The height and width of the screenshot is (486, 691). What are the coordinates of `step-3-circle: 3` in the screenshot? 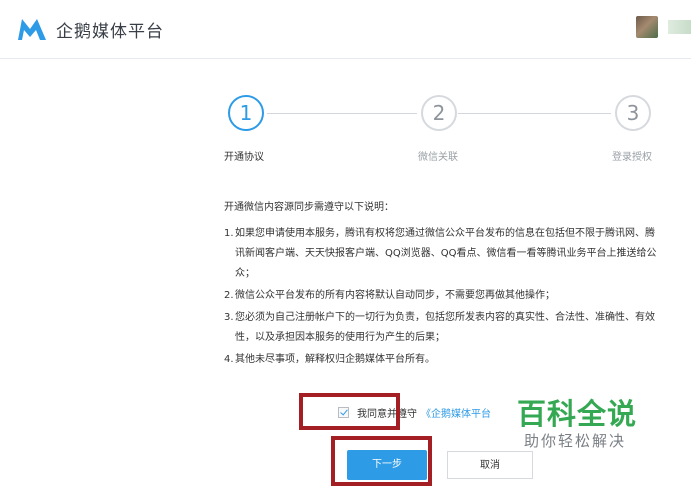 It's located at (633, 113).